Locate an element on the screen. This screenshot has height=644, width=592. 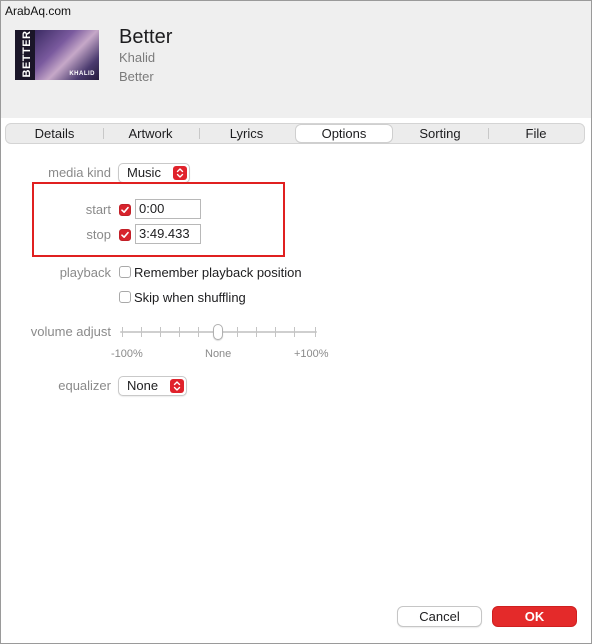
start-label: start is located at coordinates (98, 209).